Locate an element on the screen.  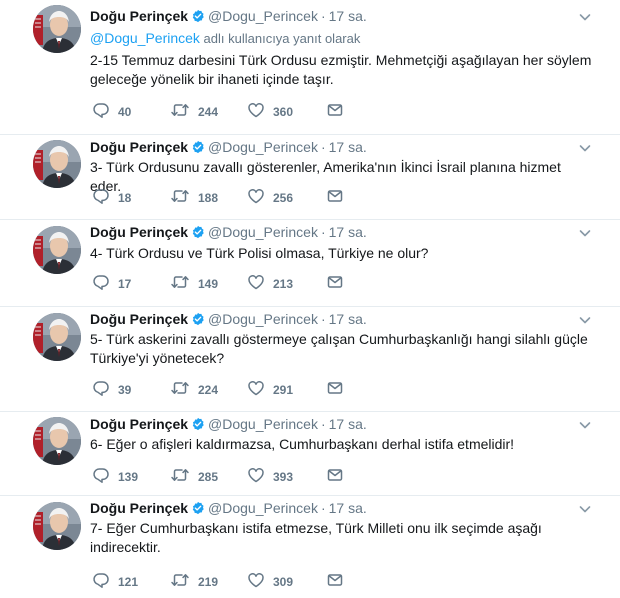
like-button: 291 is located at coordinates (270, 388).